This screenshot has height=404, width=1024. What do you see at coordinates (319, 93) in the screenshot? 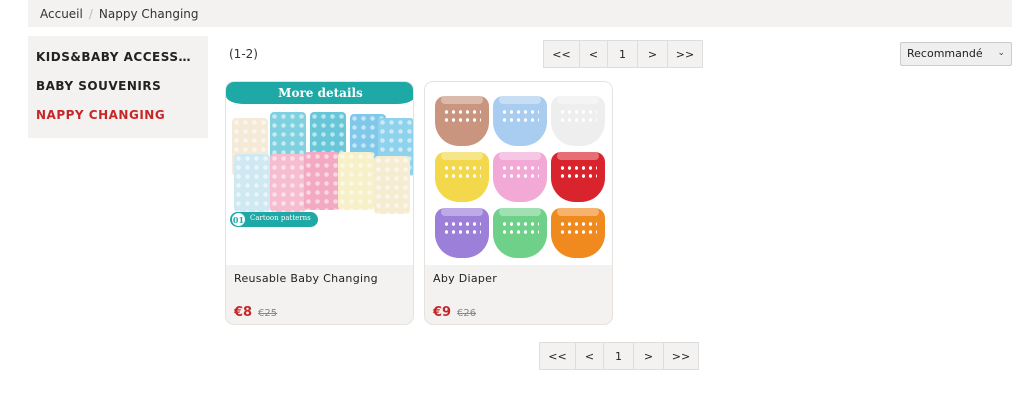
I see `more-details-banner: More details` at bounding box center [319, 93].